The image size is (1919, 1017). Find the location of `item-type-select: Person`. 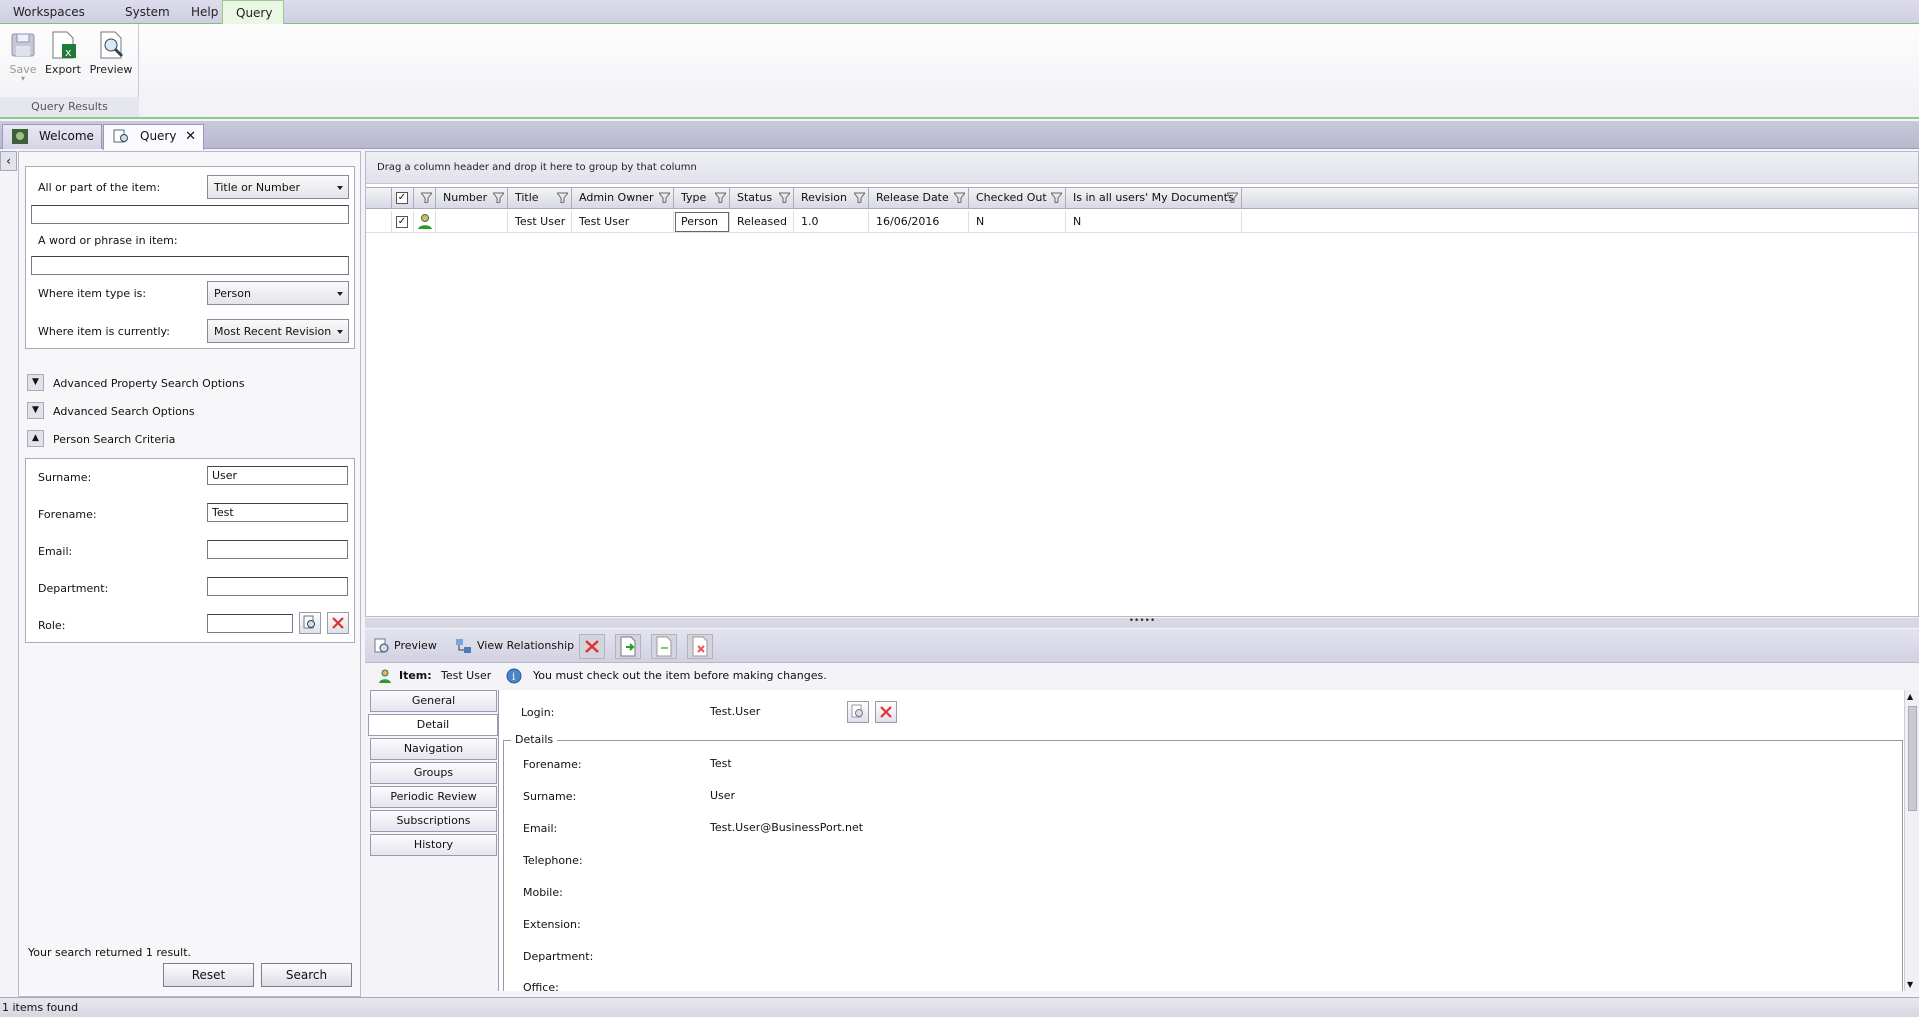

item-type-select: Person is located at coordinates (278, 293).